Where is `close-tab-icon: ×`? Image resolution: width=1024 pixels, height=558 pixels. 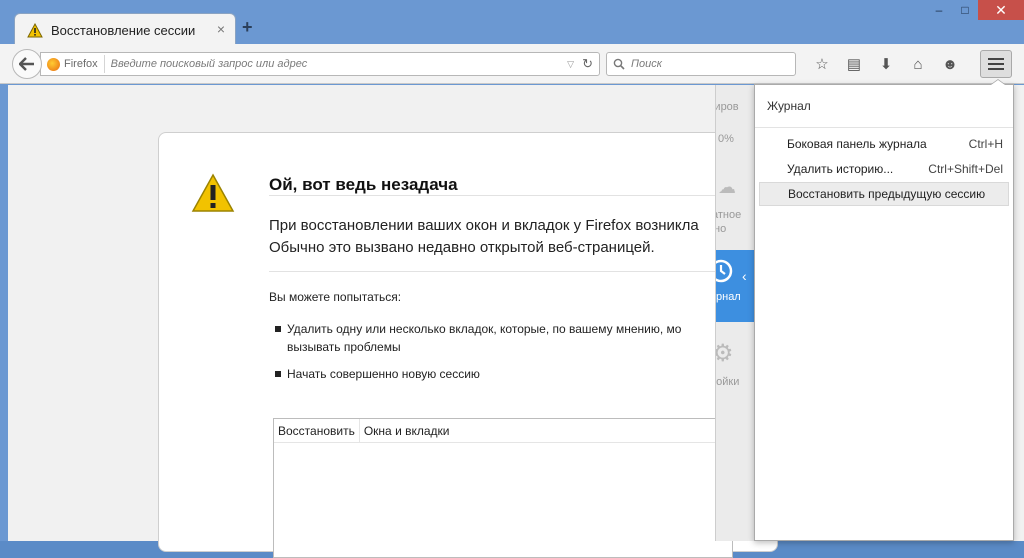
close-tab-icon: × is located at coordinates (221, 29).